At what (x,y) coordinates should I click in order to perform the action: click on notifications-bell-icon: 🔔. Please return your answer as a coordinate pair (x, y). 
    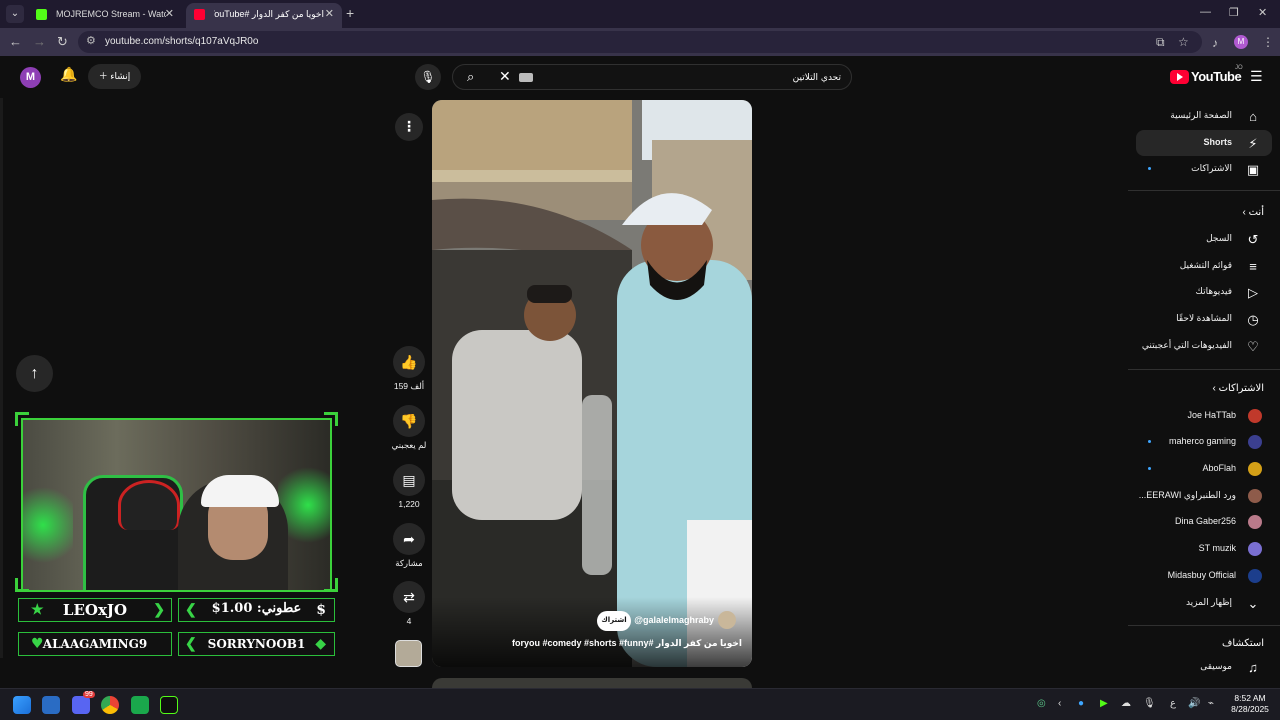
    Looking at the image, I should click on (68, 74).